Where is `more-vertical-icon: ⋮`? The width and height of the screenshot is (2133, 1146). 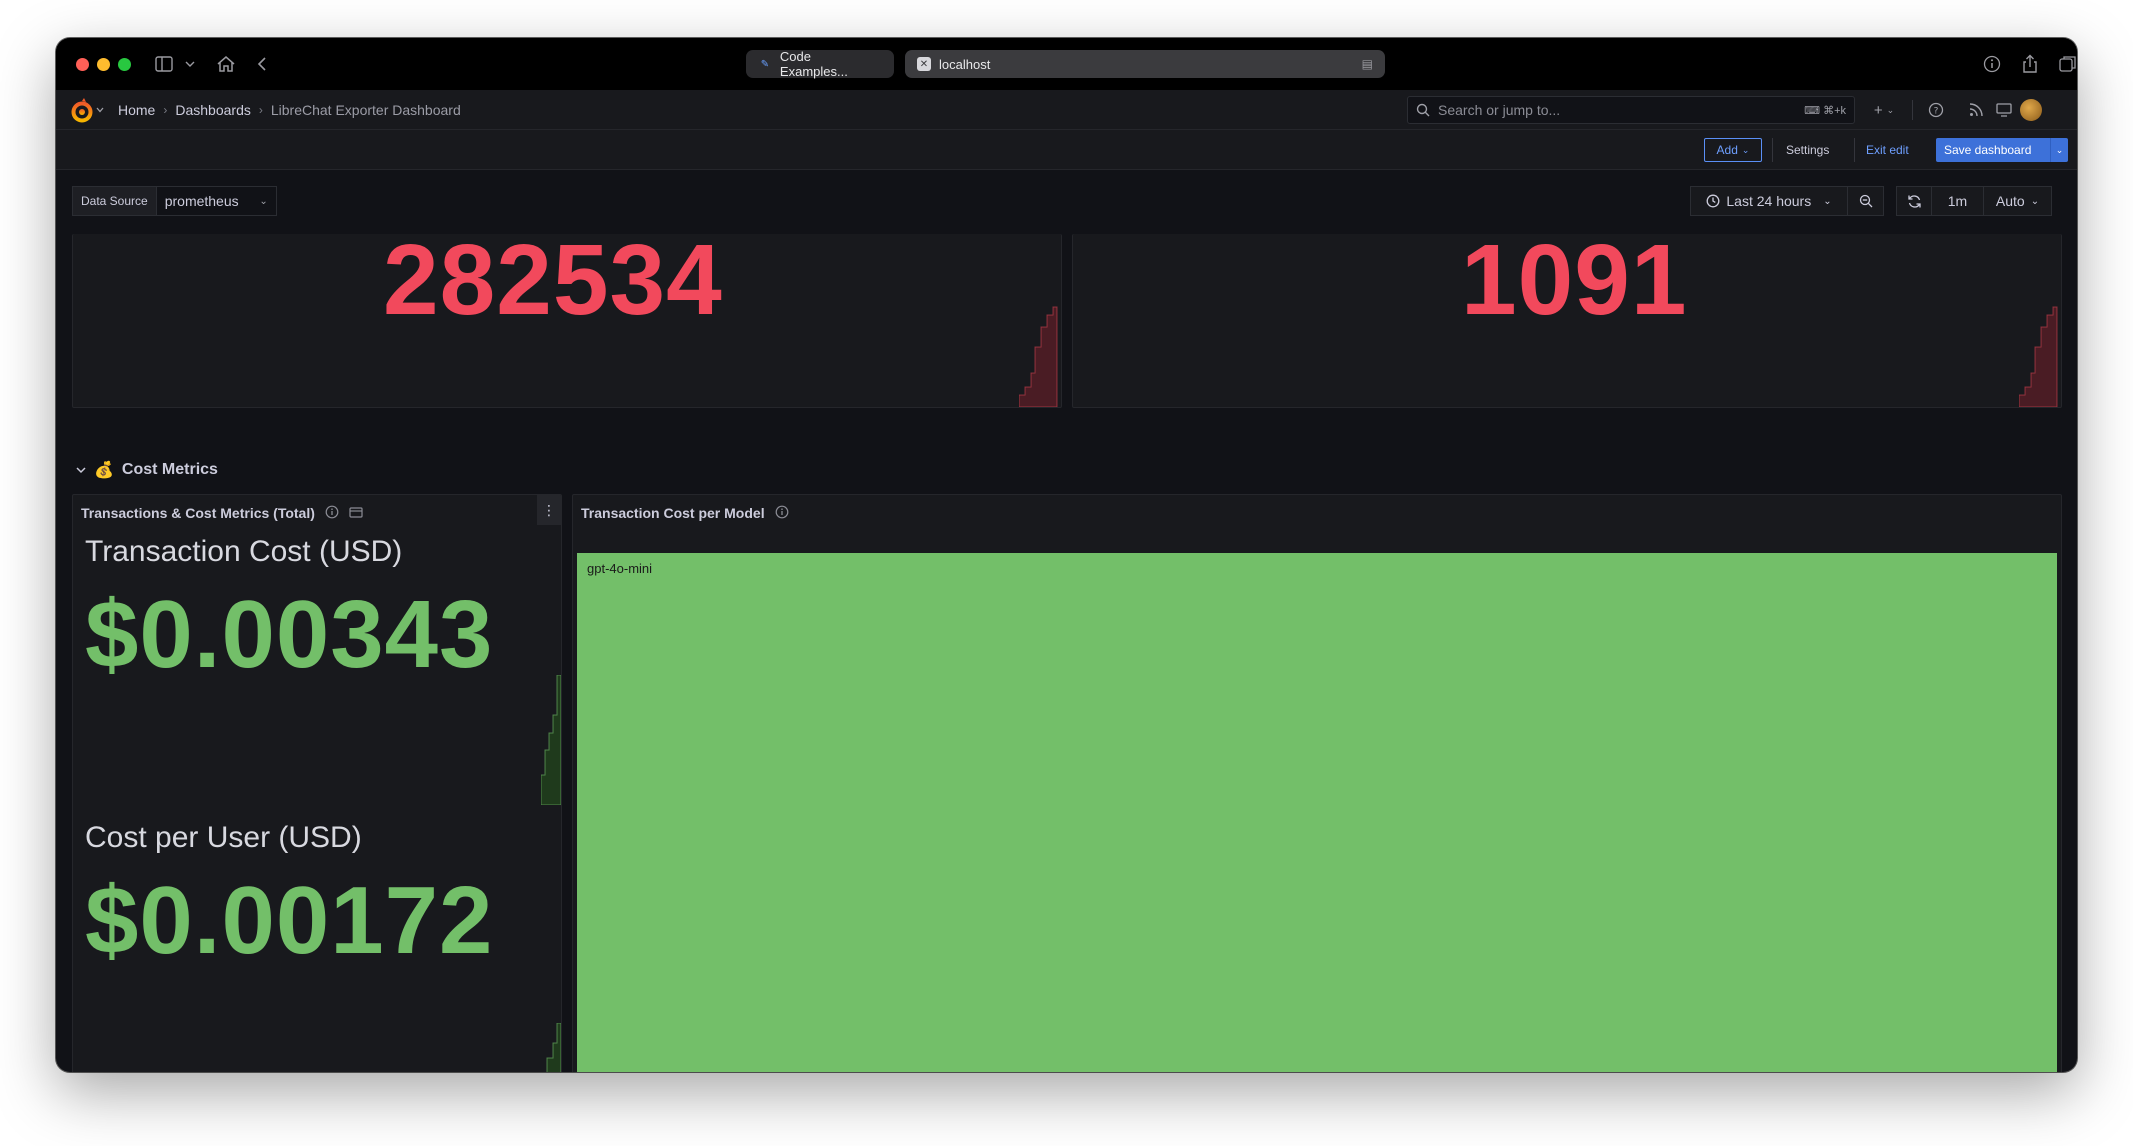 more-vertical-icon: ⋮ is located at coordinates (549, 509).